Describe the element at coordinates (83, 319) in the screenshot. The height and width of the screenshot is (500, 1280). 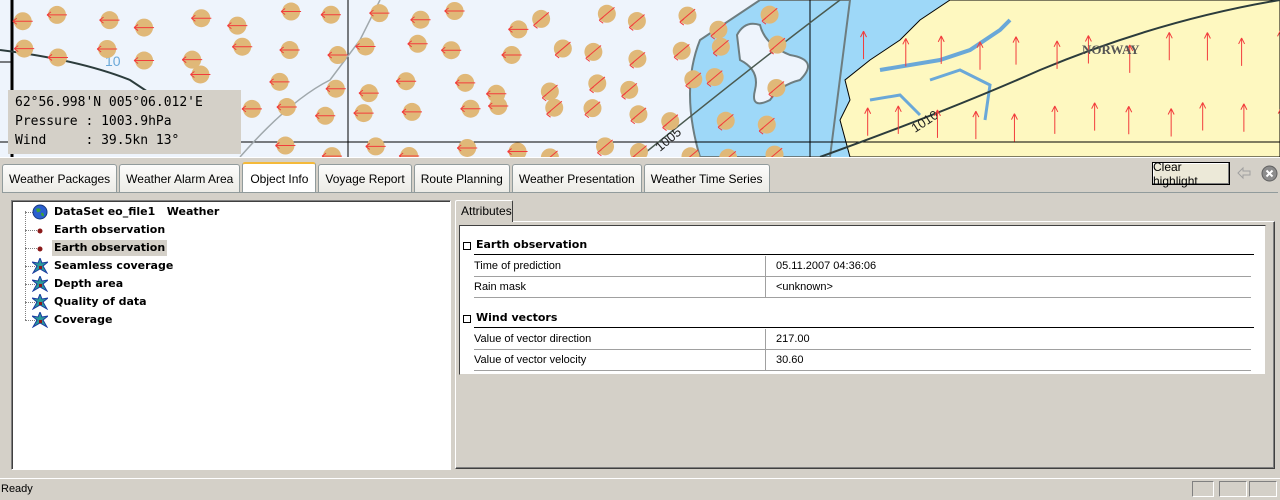
I see `tree-item-label: Coverage` at that location.